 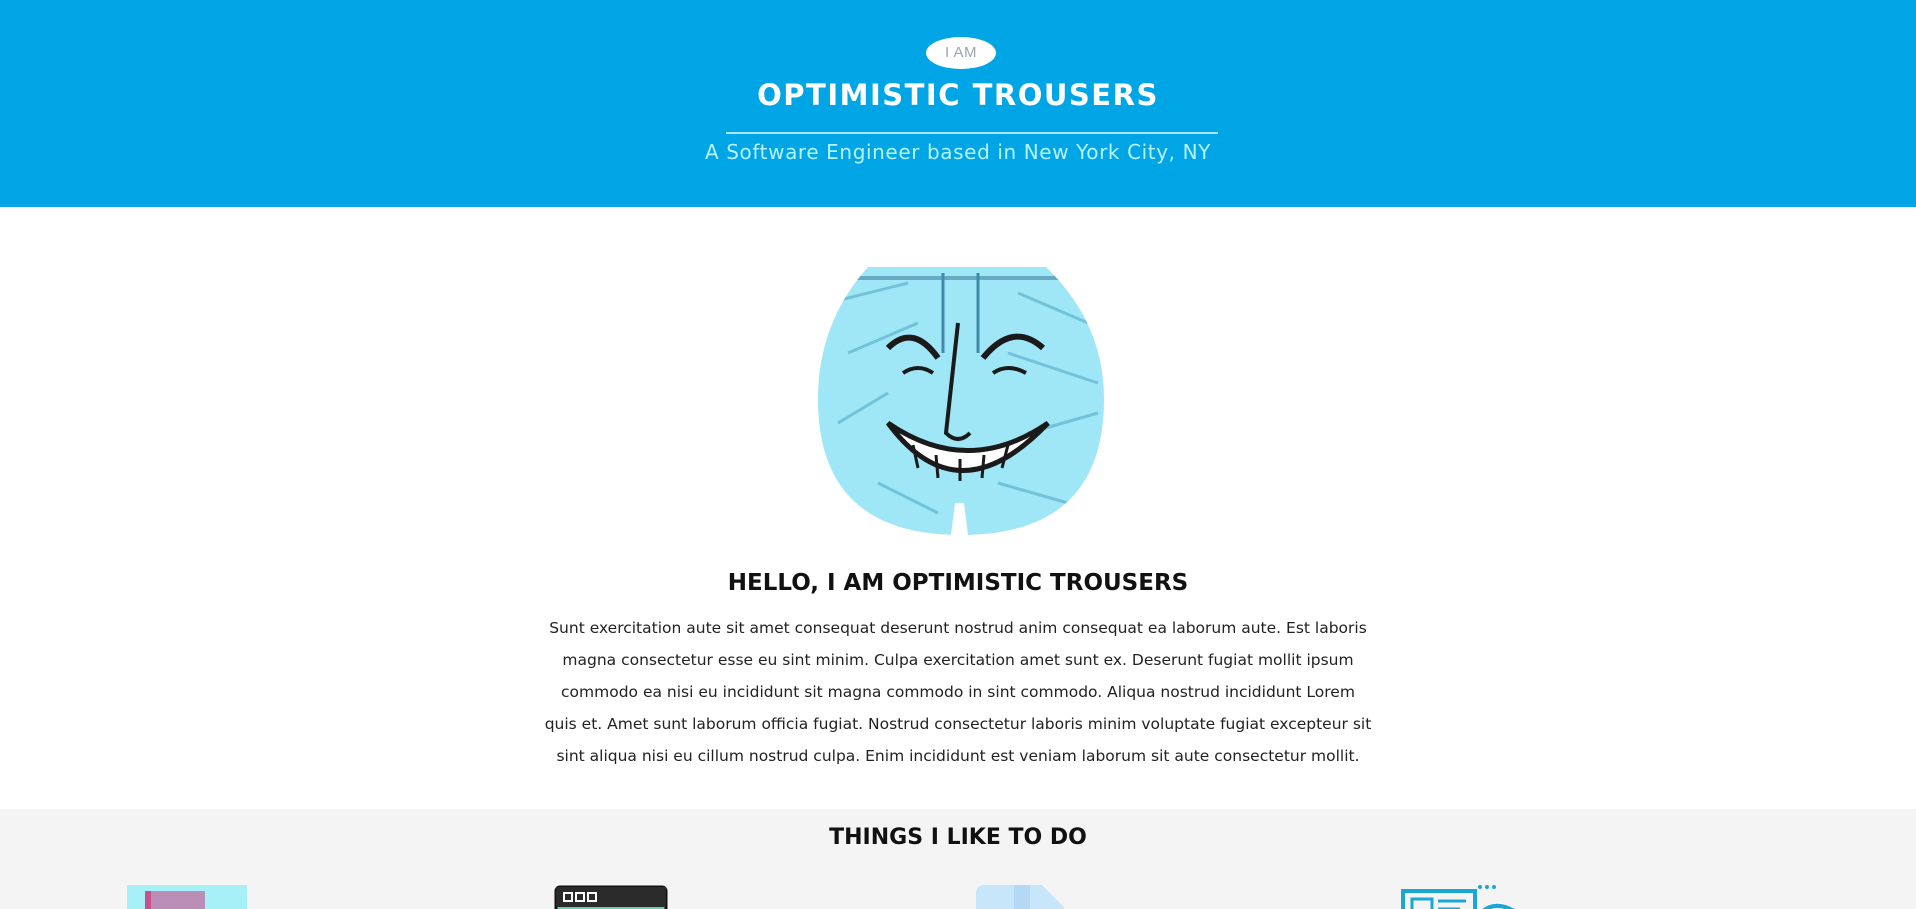 I want to click on hero-divider, so click(x=972, y=133).